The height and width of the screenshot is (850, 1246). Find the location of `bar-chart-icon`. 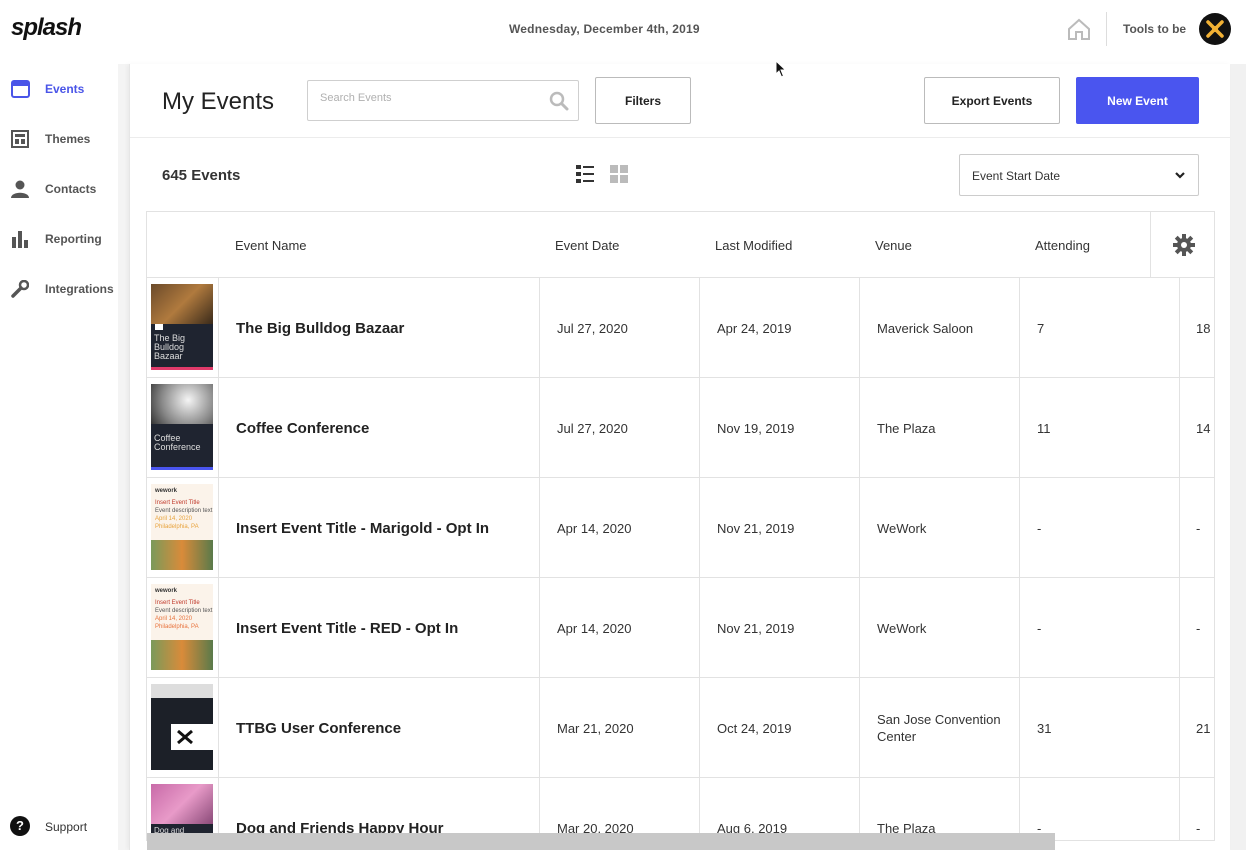

bar-chart-icon is located at coordinates (20, 239).